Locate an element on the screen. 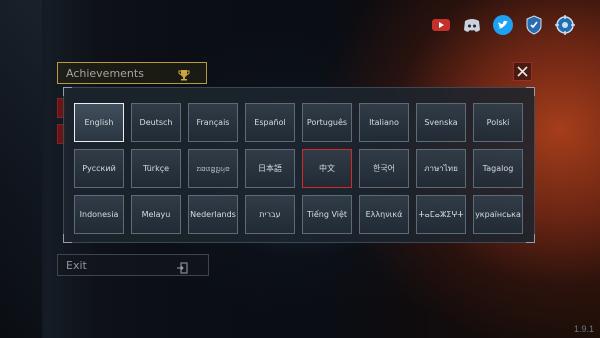 This screenshot has height=338, width=600. exit-button: Exit is located at coordinates (133, 265).